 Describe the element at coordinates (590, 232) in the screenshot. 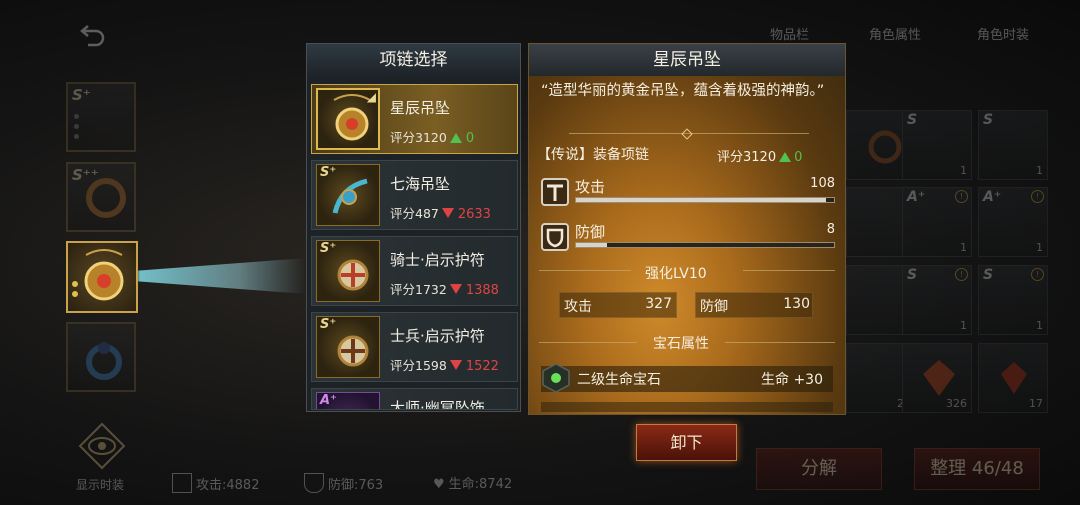

I see `defense-label: 防御` at that location.